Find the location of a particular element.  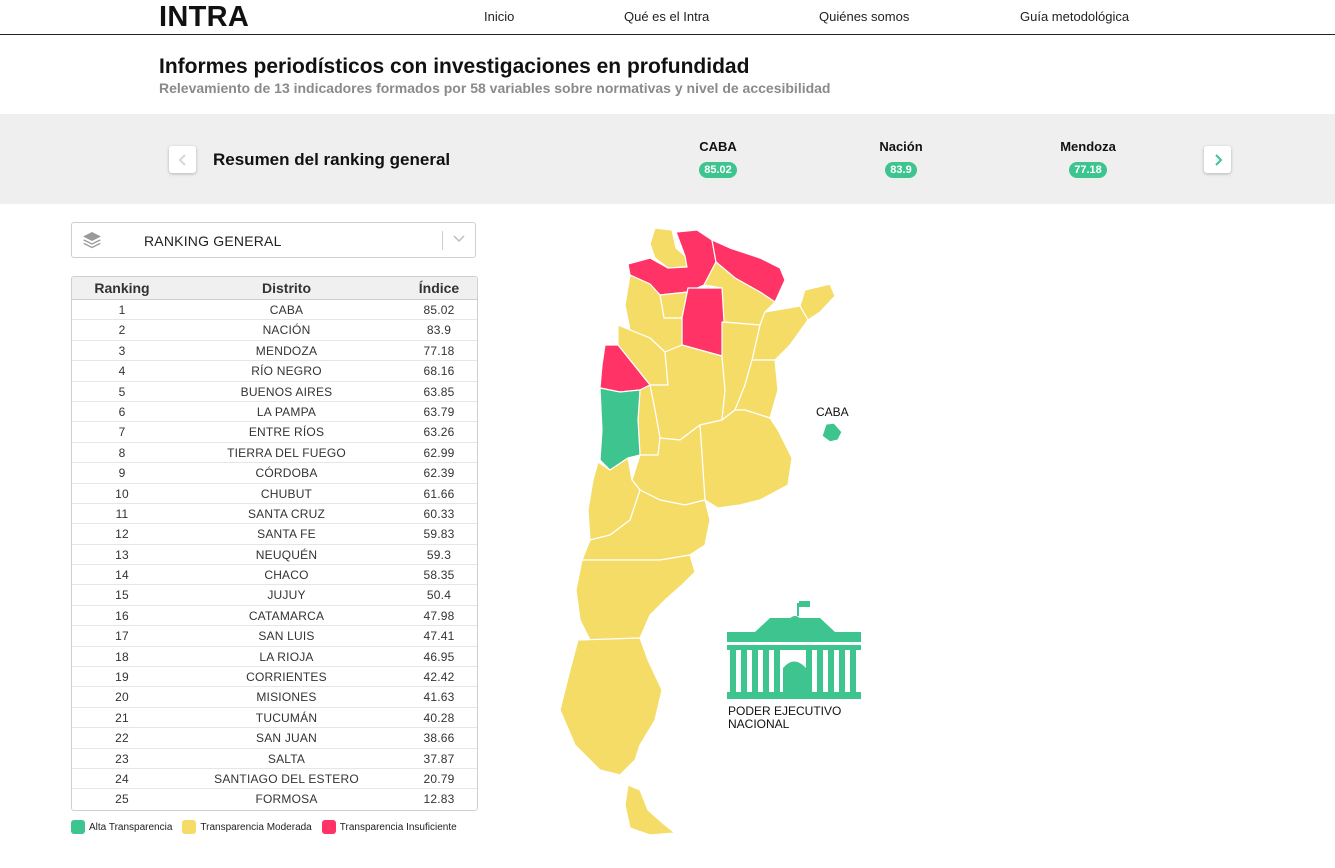

legend-item-moderada: Transparencia Moderada is located at coordinates (247, 827).